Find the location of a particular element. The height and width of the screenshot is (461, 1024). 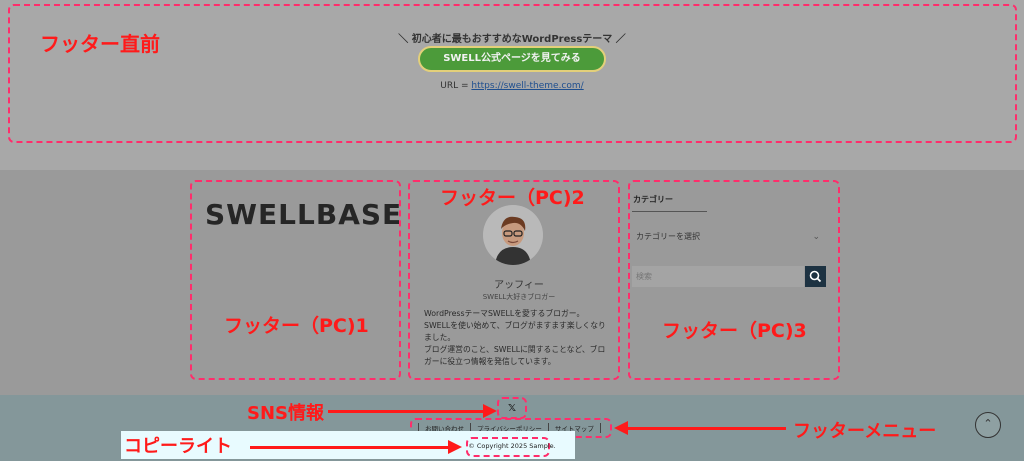

annotation-label-pre-footer: フッター直前 is located at coordinates (100, 44).